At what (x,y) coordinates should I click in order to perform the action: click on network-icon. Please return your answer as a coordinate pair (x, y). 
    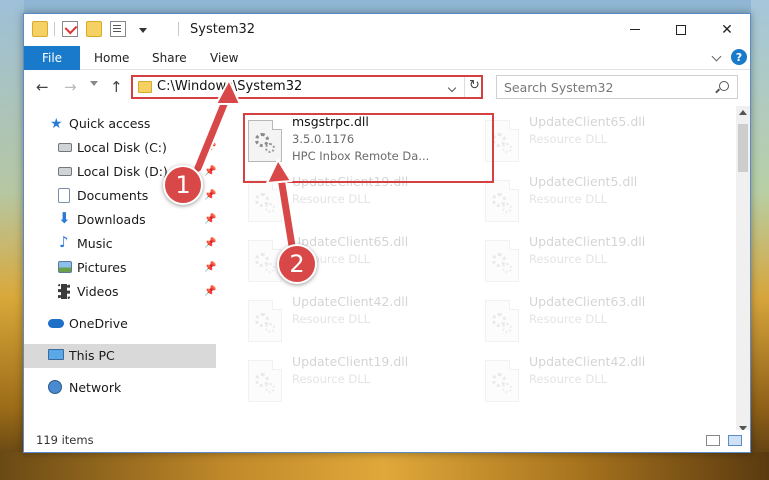
    Looking at the image, I should click on (55, 387).